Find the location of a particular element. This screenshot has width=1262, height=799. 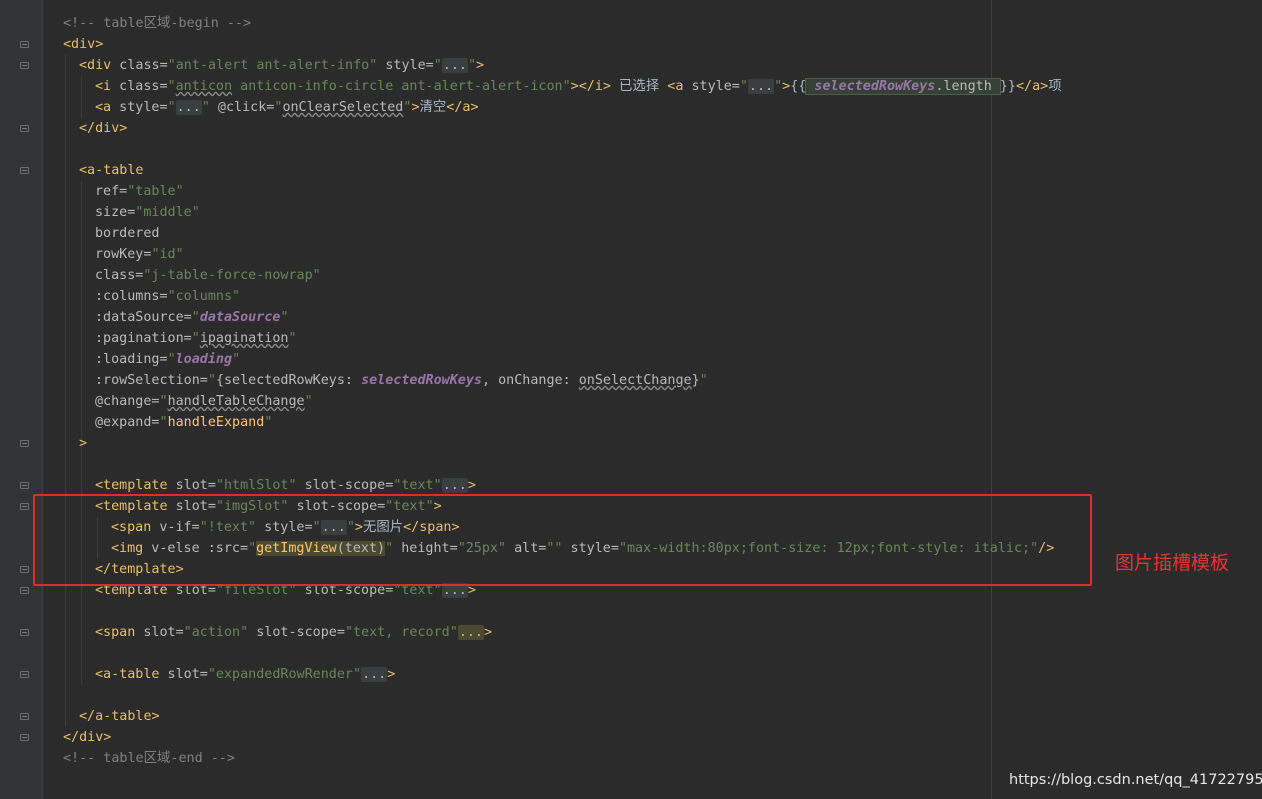

annotation-caption: 图片插槽模板 is located at coordinates (1172, 563).